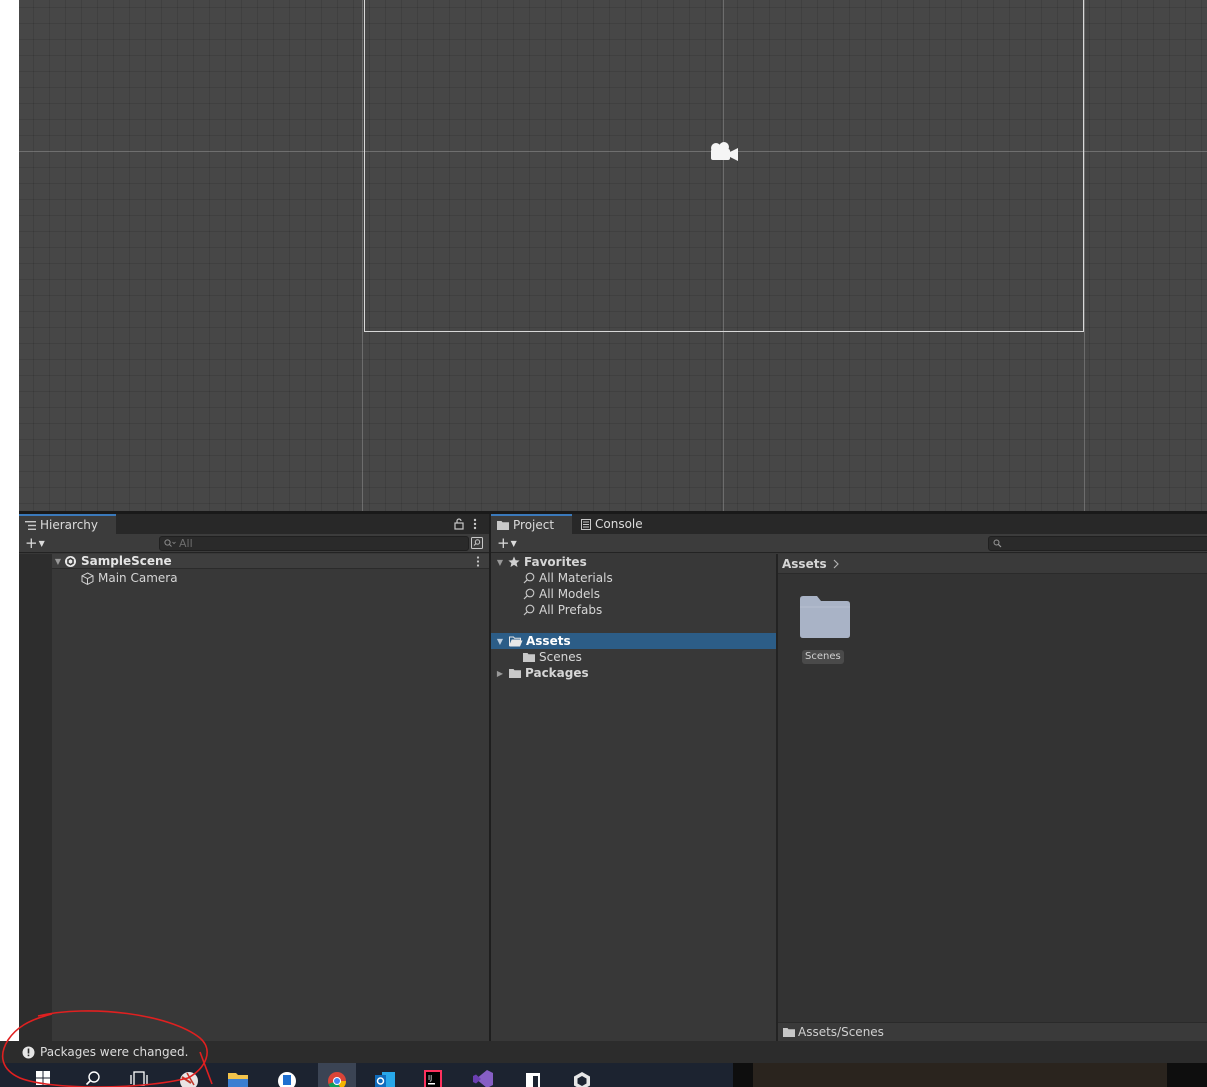 This screenshot has width=1207, height=1087. I want to click on hierarchy-toolbar: +▼ All, so click(254, 543).